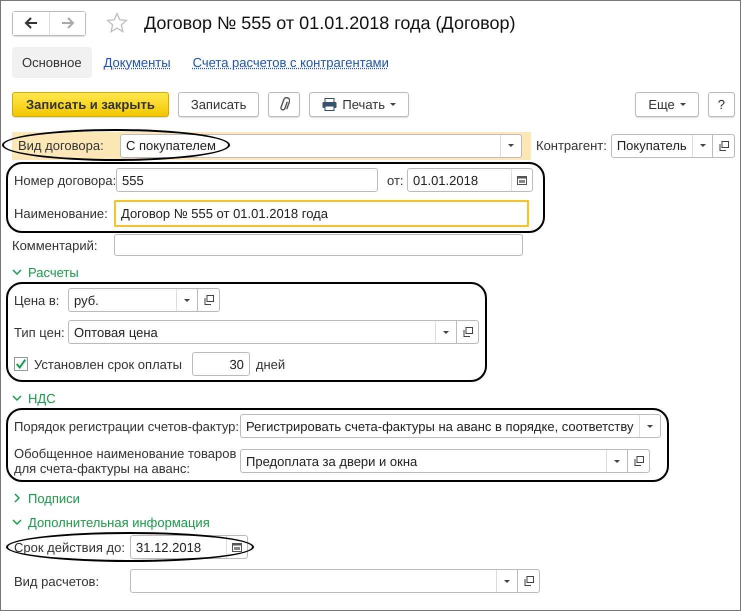 This screenshot has width=741, height=611. What do you see at coordinates (571, 145) in the screenshot?
I see `field-label: Контрагент:` at bounding box center [571, 145].